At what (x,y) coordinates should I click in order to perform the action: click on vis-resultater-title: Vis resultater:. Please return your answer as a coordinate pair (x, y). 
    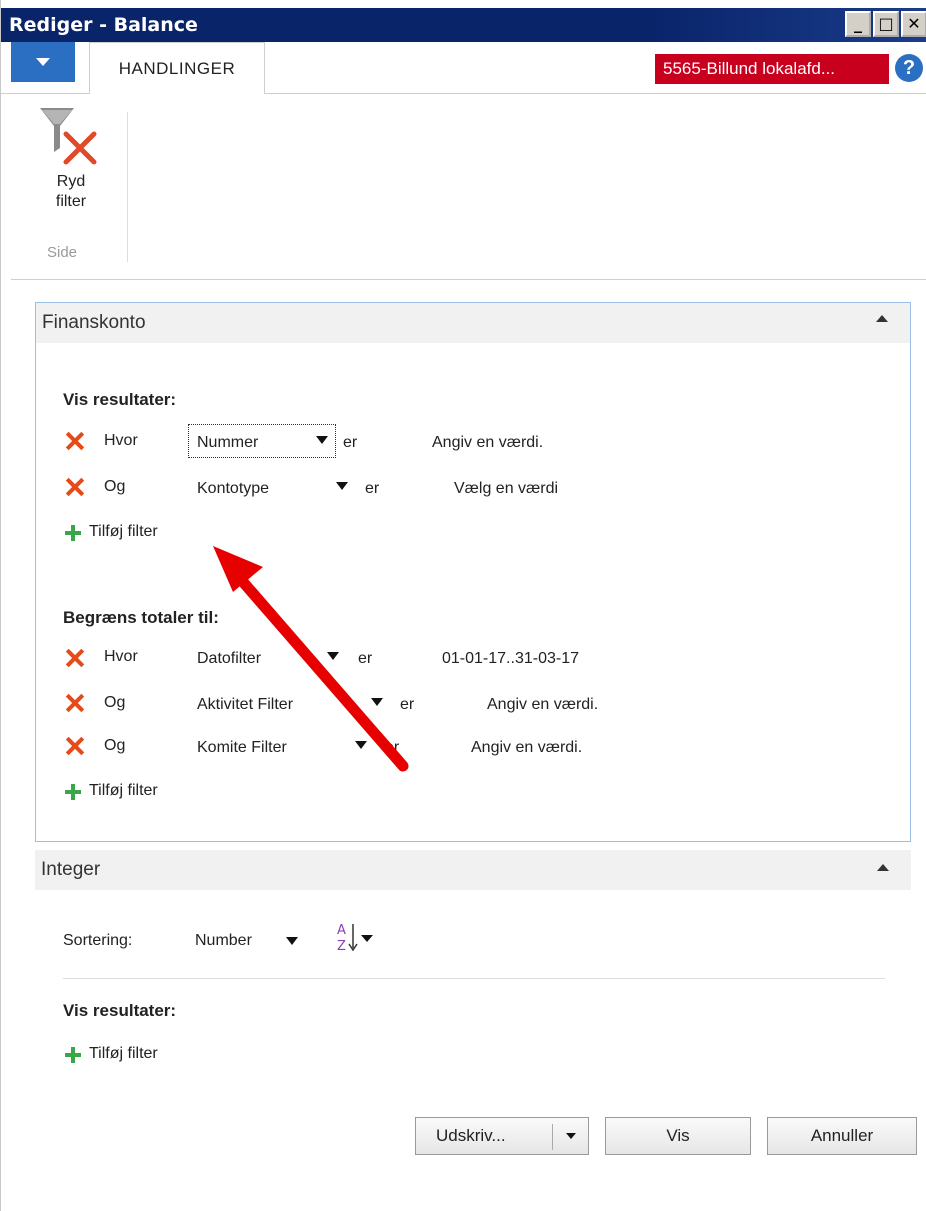
    Looking at the image, I should click on (120, 399).